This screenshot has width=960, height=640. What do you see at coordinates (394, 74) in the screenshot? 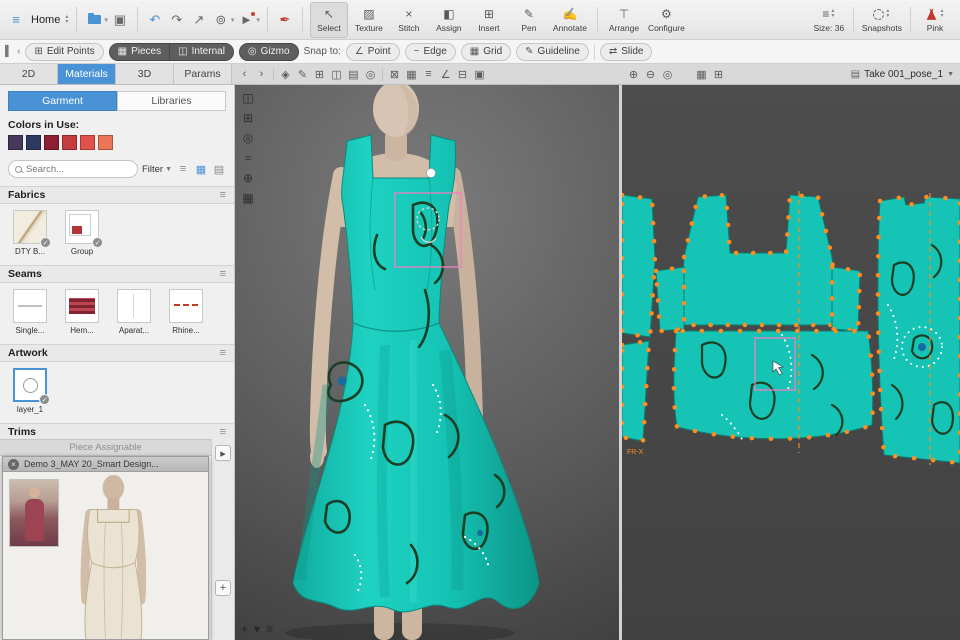
I see `cut-icon: ⊠` at bounding box center [394, 74].